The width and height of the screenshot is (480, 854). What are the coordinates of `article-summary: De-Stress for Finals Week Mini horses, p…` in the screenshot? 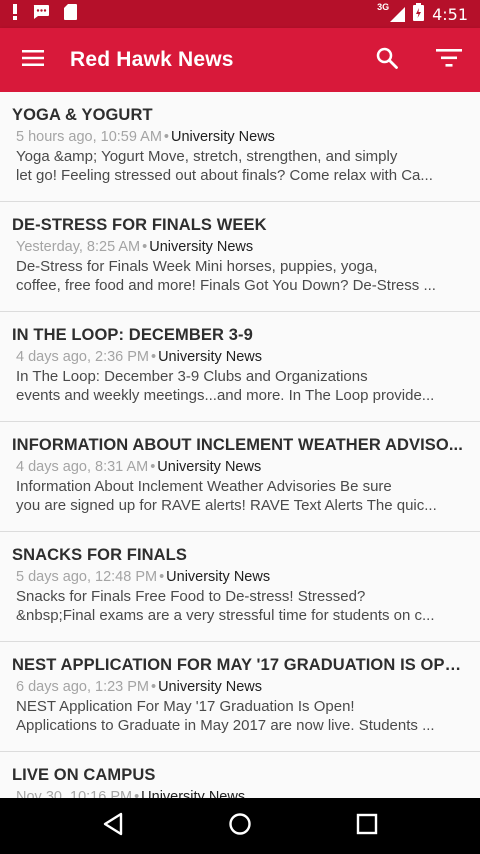 It's located at (240, 276).